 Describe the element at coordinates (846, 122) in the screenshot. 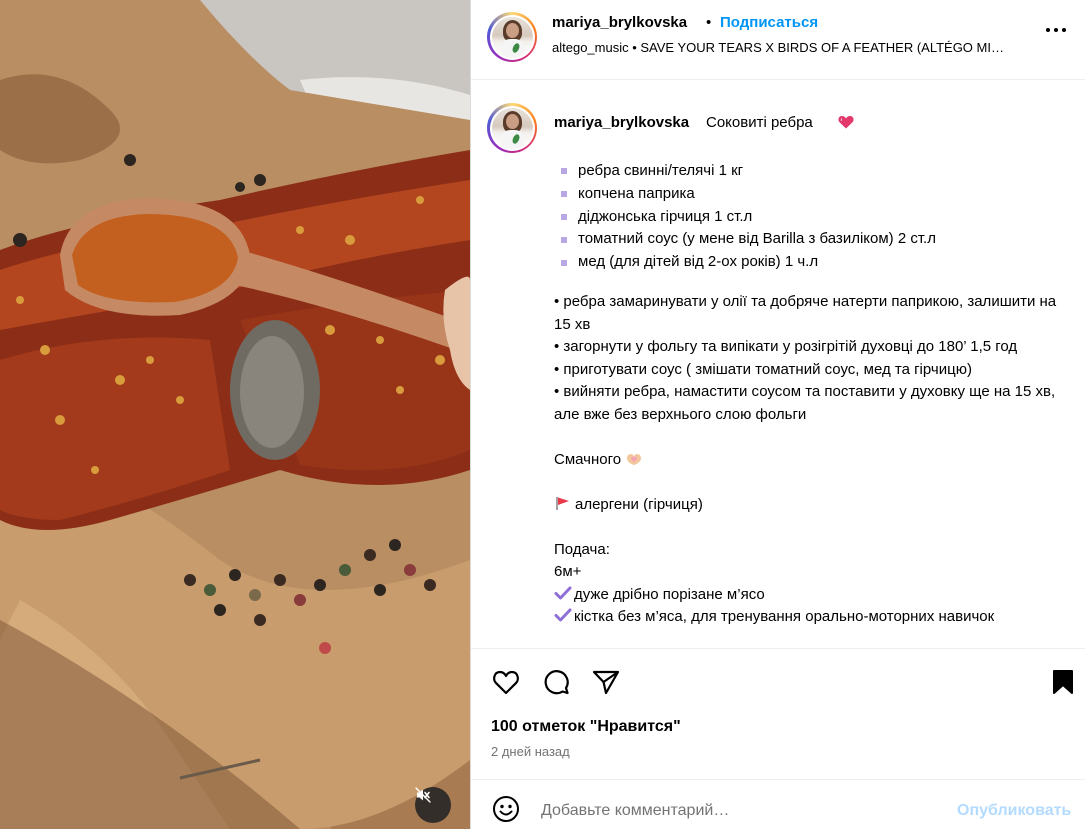

I see `heart-icon` at that location.